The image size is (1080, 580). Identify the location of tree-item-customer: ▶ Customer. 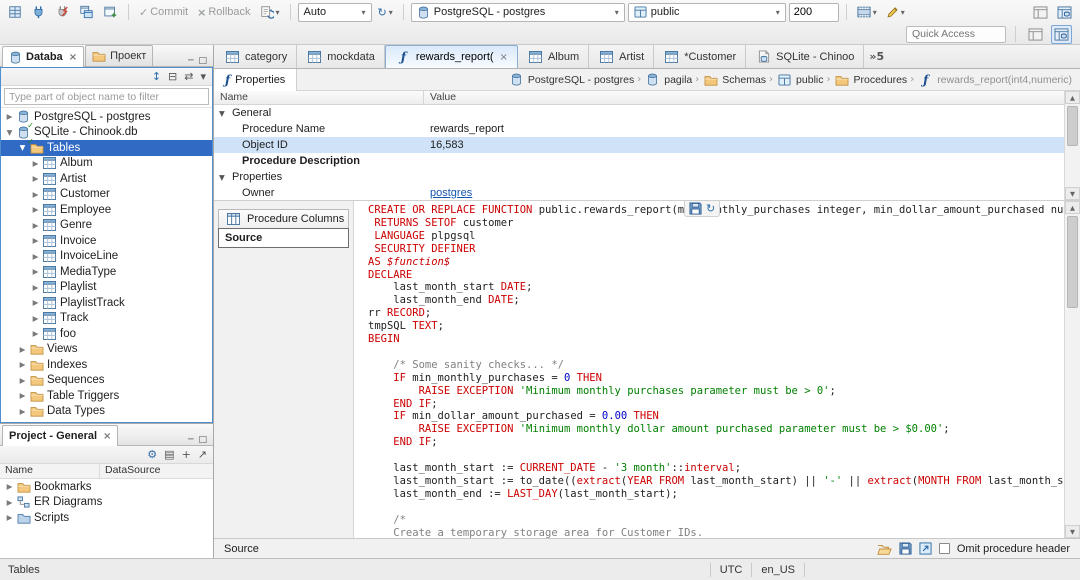
(106, 195).